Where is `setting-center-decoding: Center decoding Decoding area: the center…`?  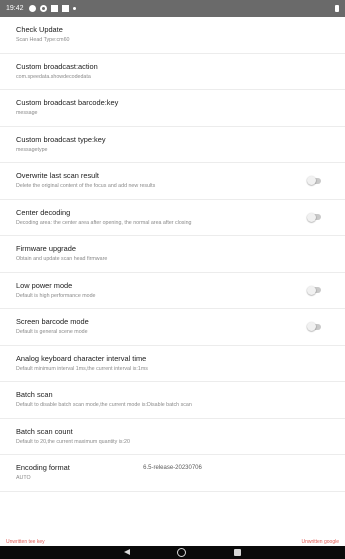 setting-center-decoding: Center decoding Decoding area: the center… is located at coordinates (172, 218).